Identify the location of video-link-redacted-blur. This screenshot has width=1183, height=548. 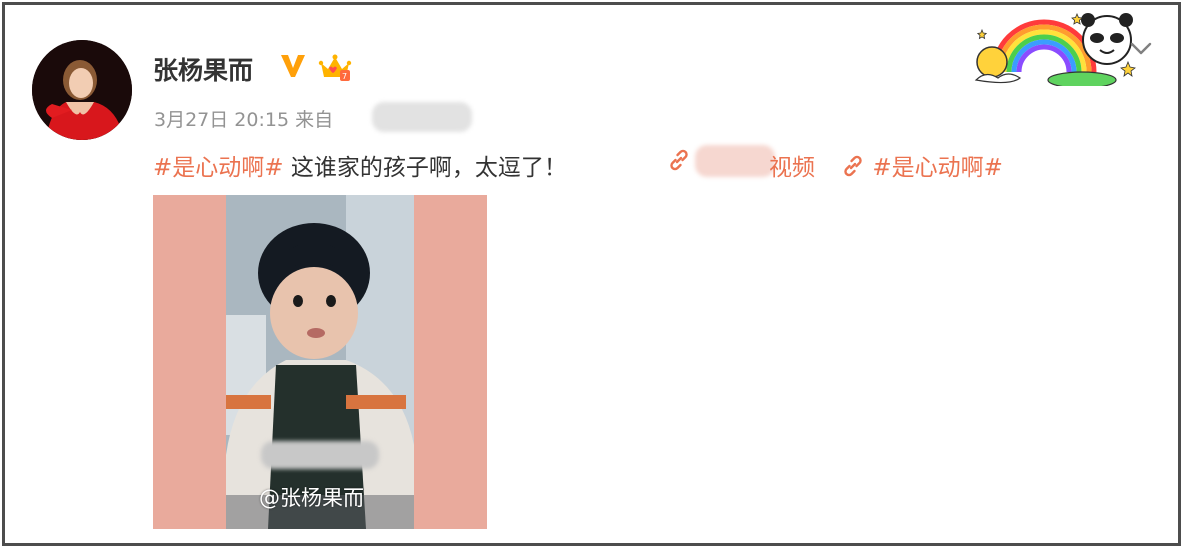
(735, 161).